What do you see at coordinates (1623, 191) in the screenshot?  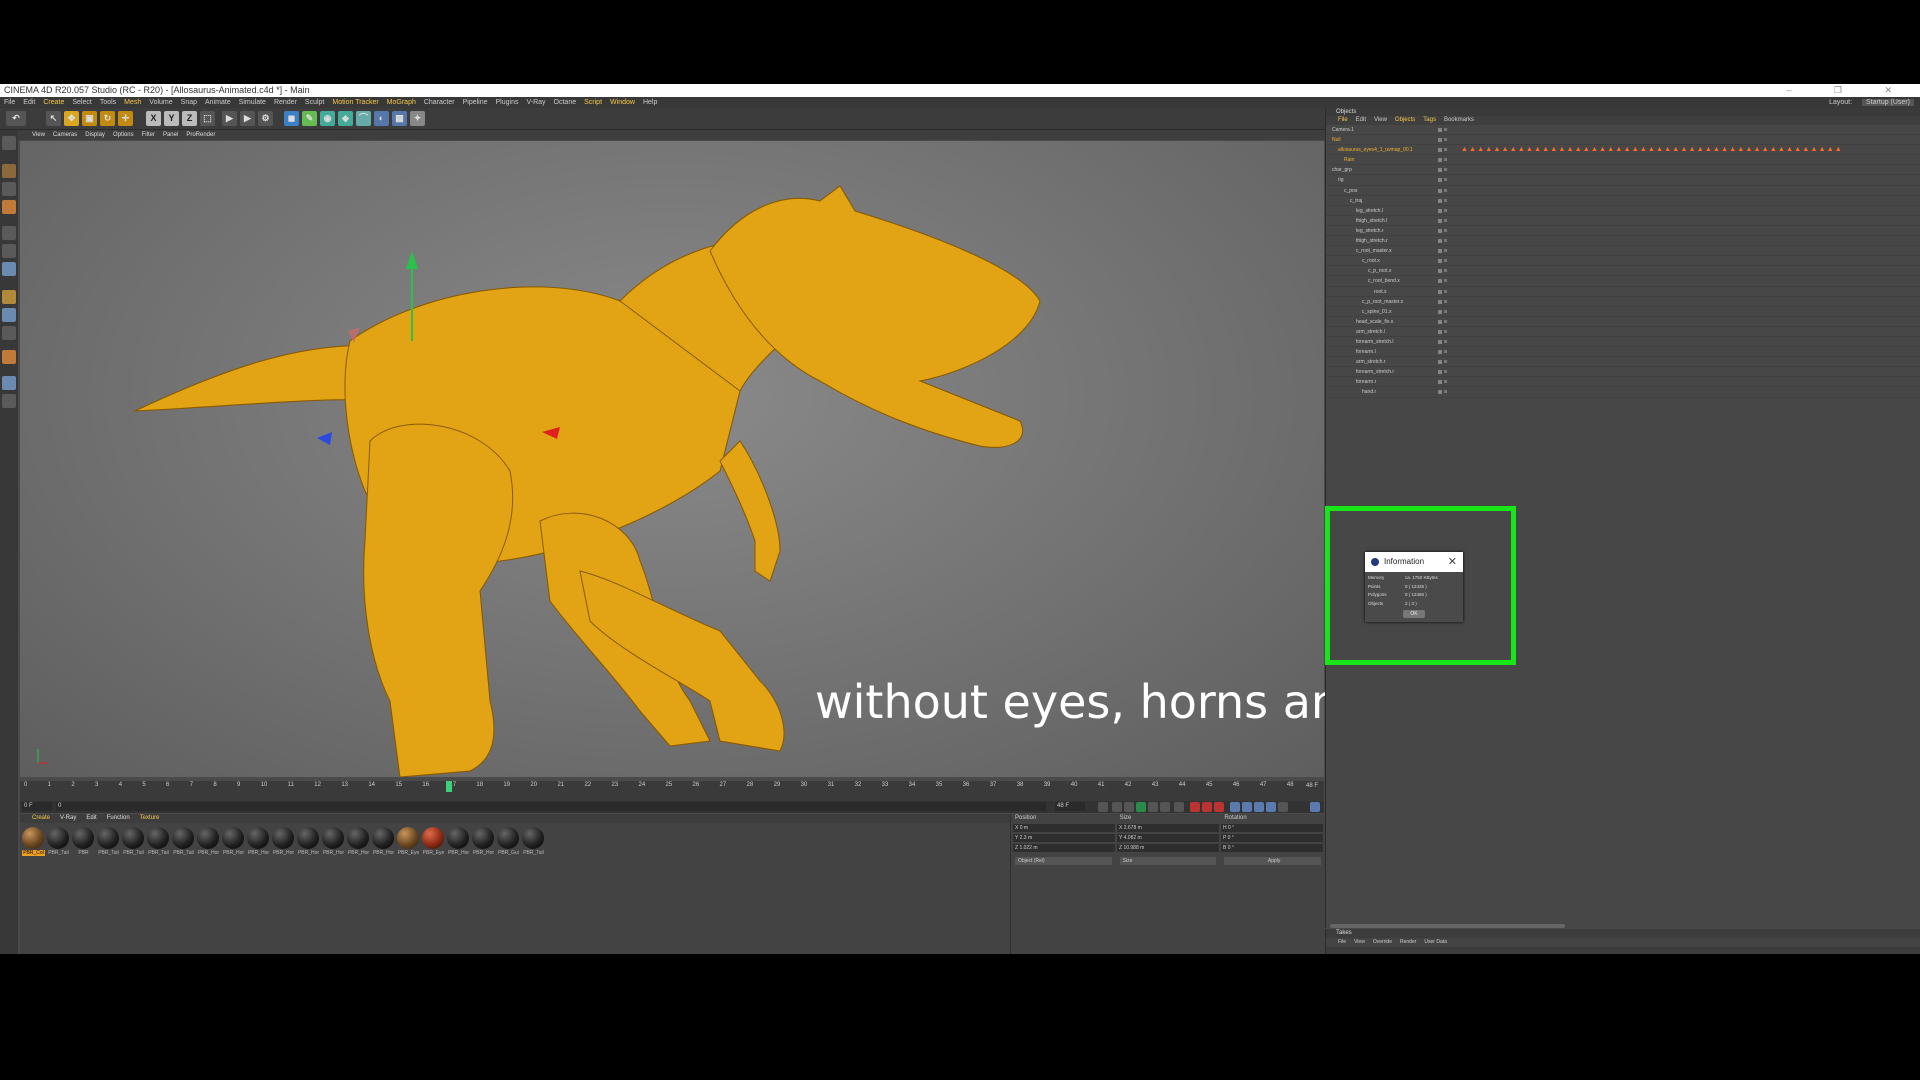 I see `object-tree-row: c_pos` at bounding box center [1623, 191].